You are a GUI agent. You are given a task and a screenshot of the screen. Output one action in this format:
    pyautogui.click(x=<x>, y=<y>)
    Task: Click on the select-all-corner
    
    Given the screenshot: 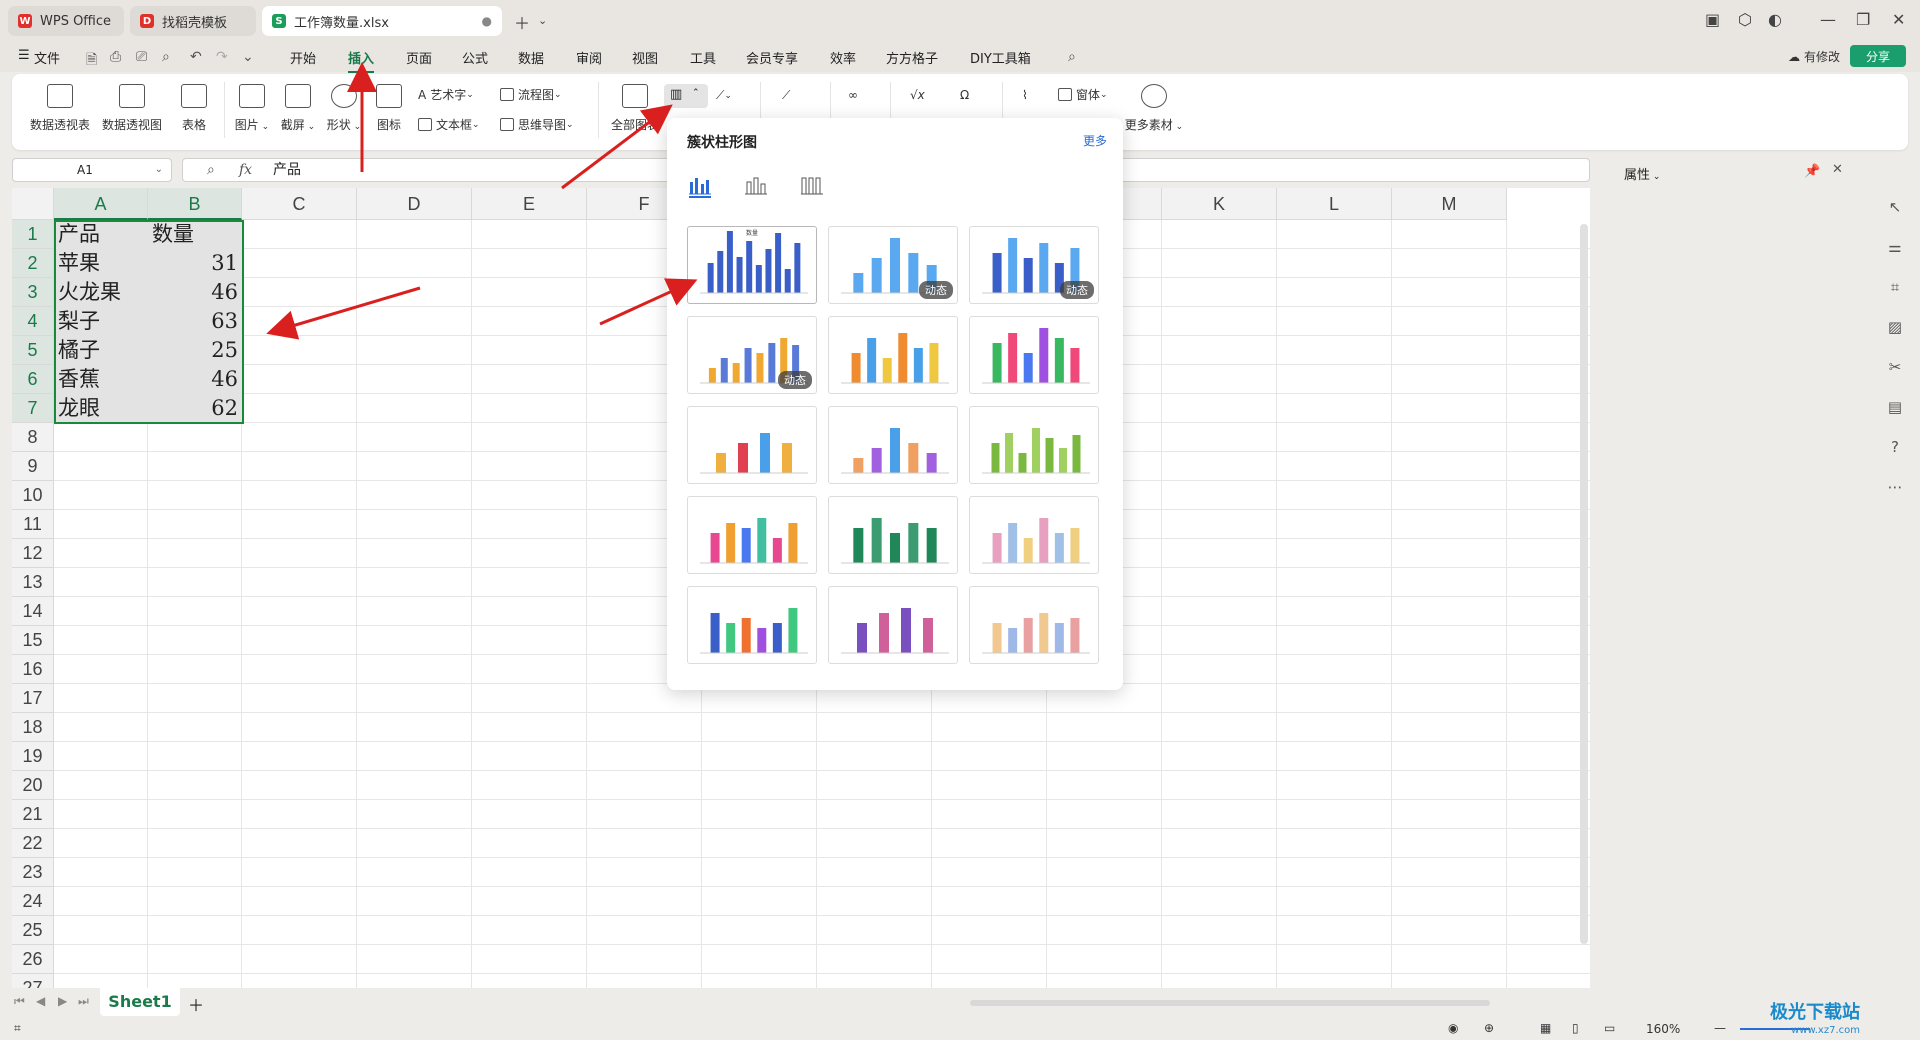 What is the action you would take?
    pyautogui.click(x=33, y=204)
    